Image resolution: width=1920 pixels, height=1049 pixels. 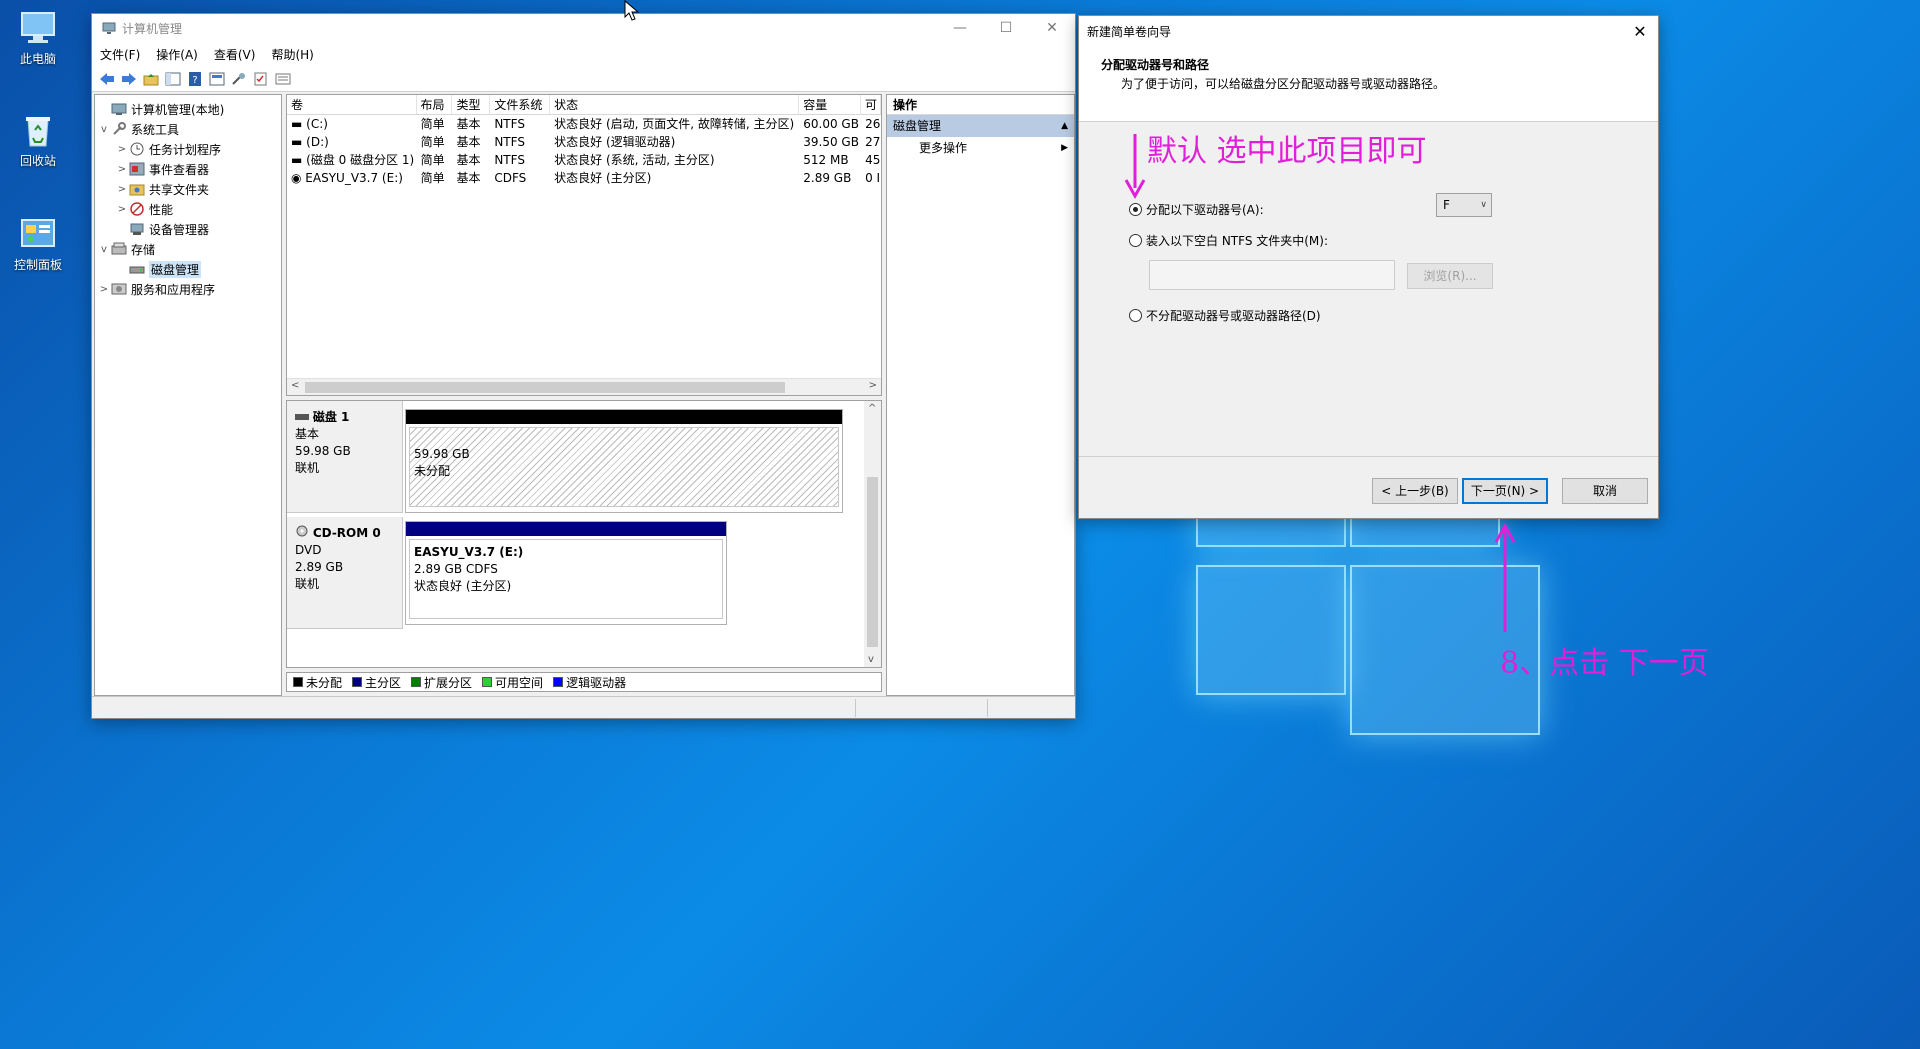 What do you see at coordinates (1064, 148) in the screenshot?
I see `chevron-right-icon: ▶` at bounding box center [1064, 148].